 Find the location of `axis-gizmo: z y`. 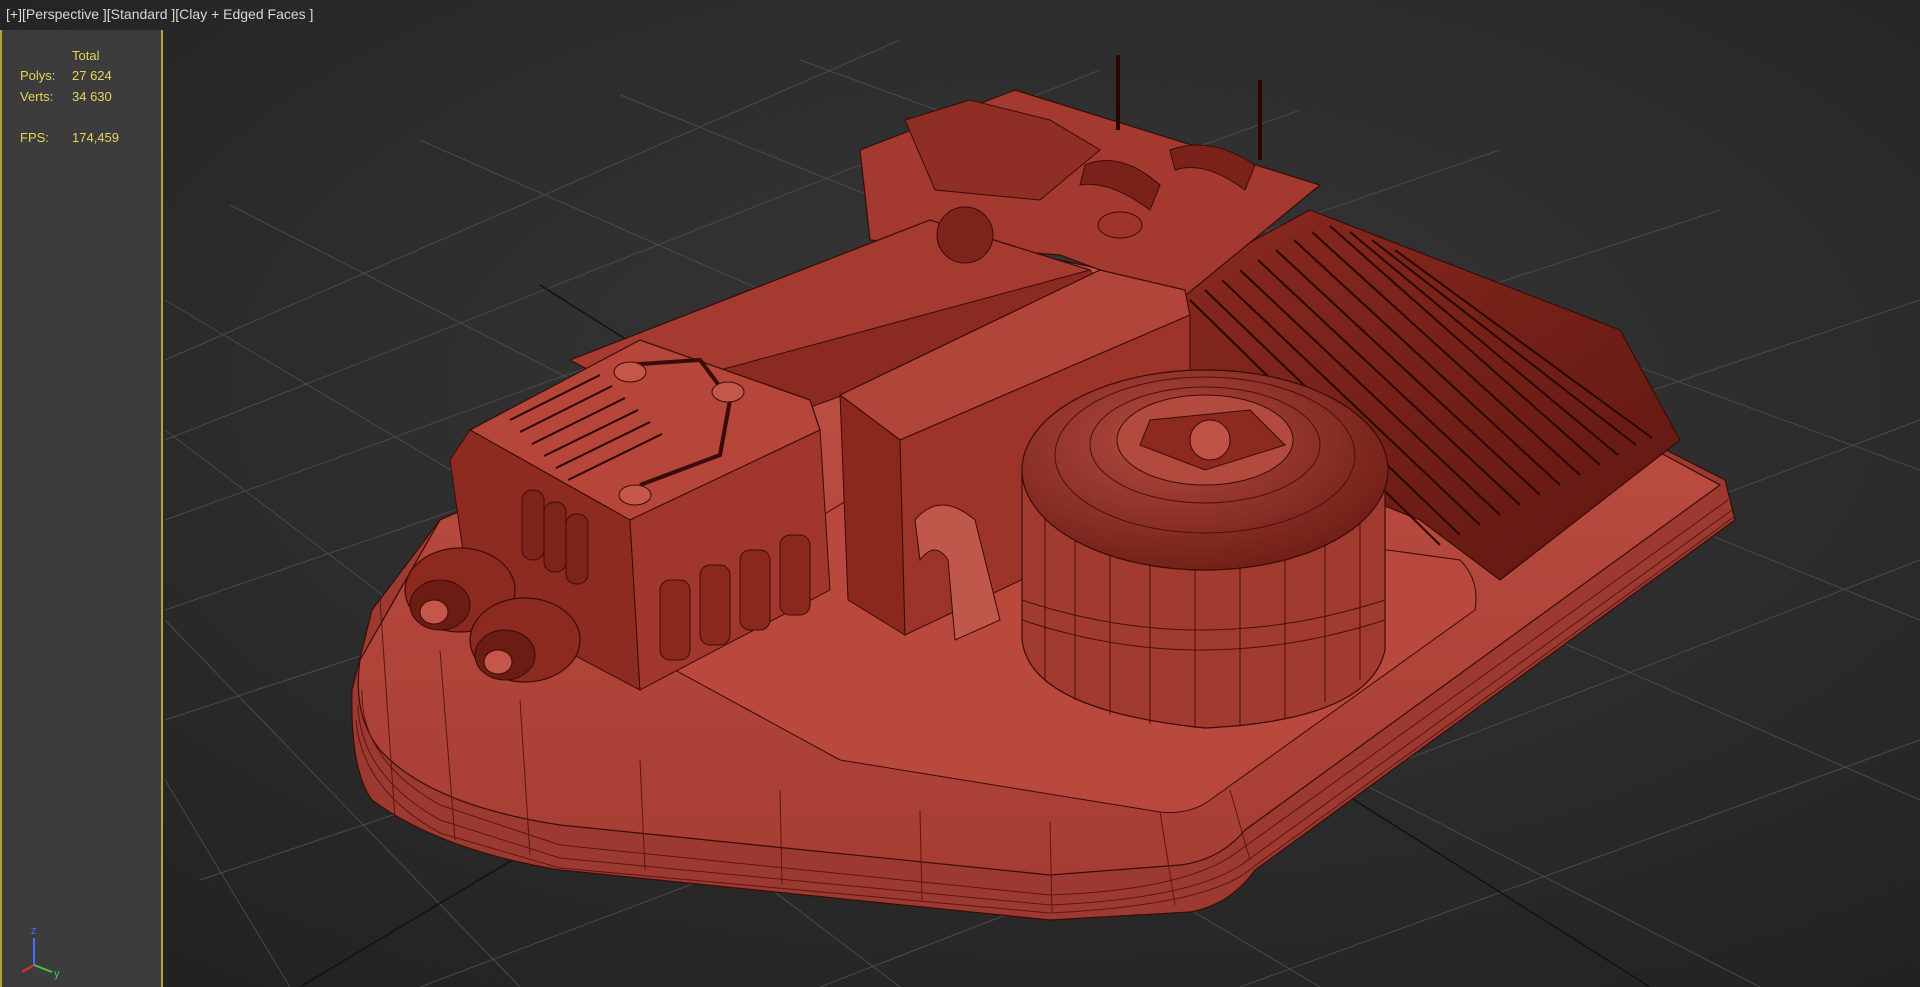

axis-gizmo: z y is located at coordinates (40, 952).